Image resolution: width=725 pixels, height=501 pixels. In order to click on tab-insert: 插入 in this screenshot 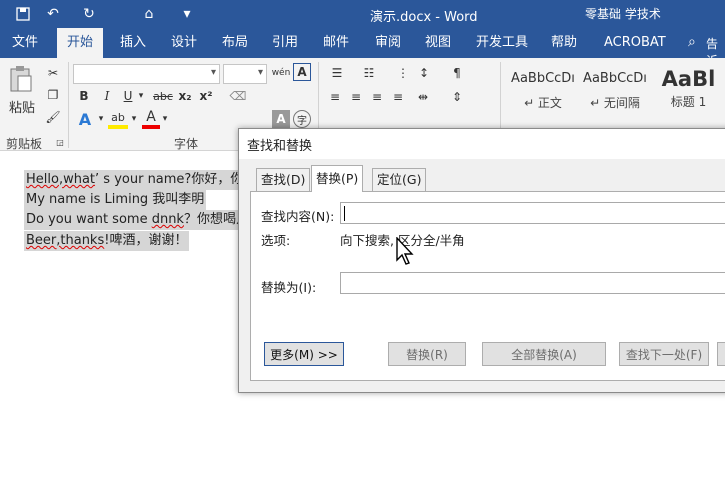, I will do `click(133, 43)`.